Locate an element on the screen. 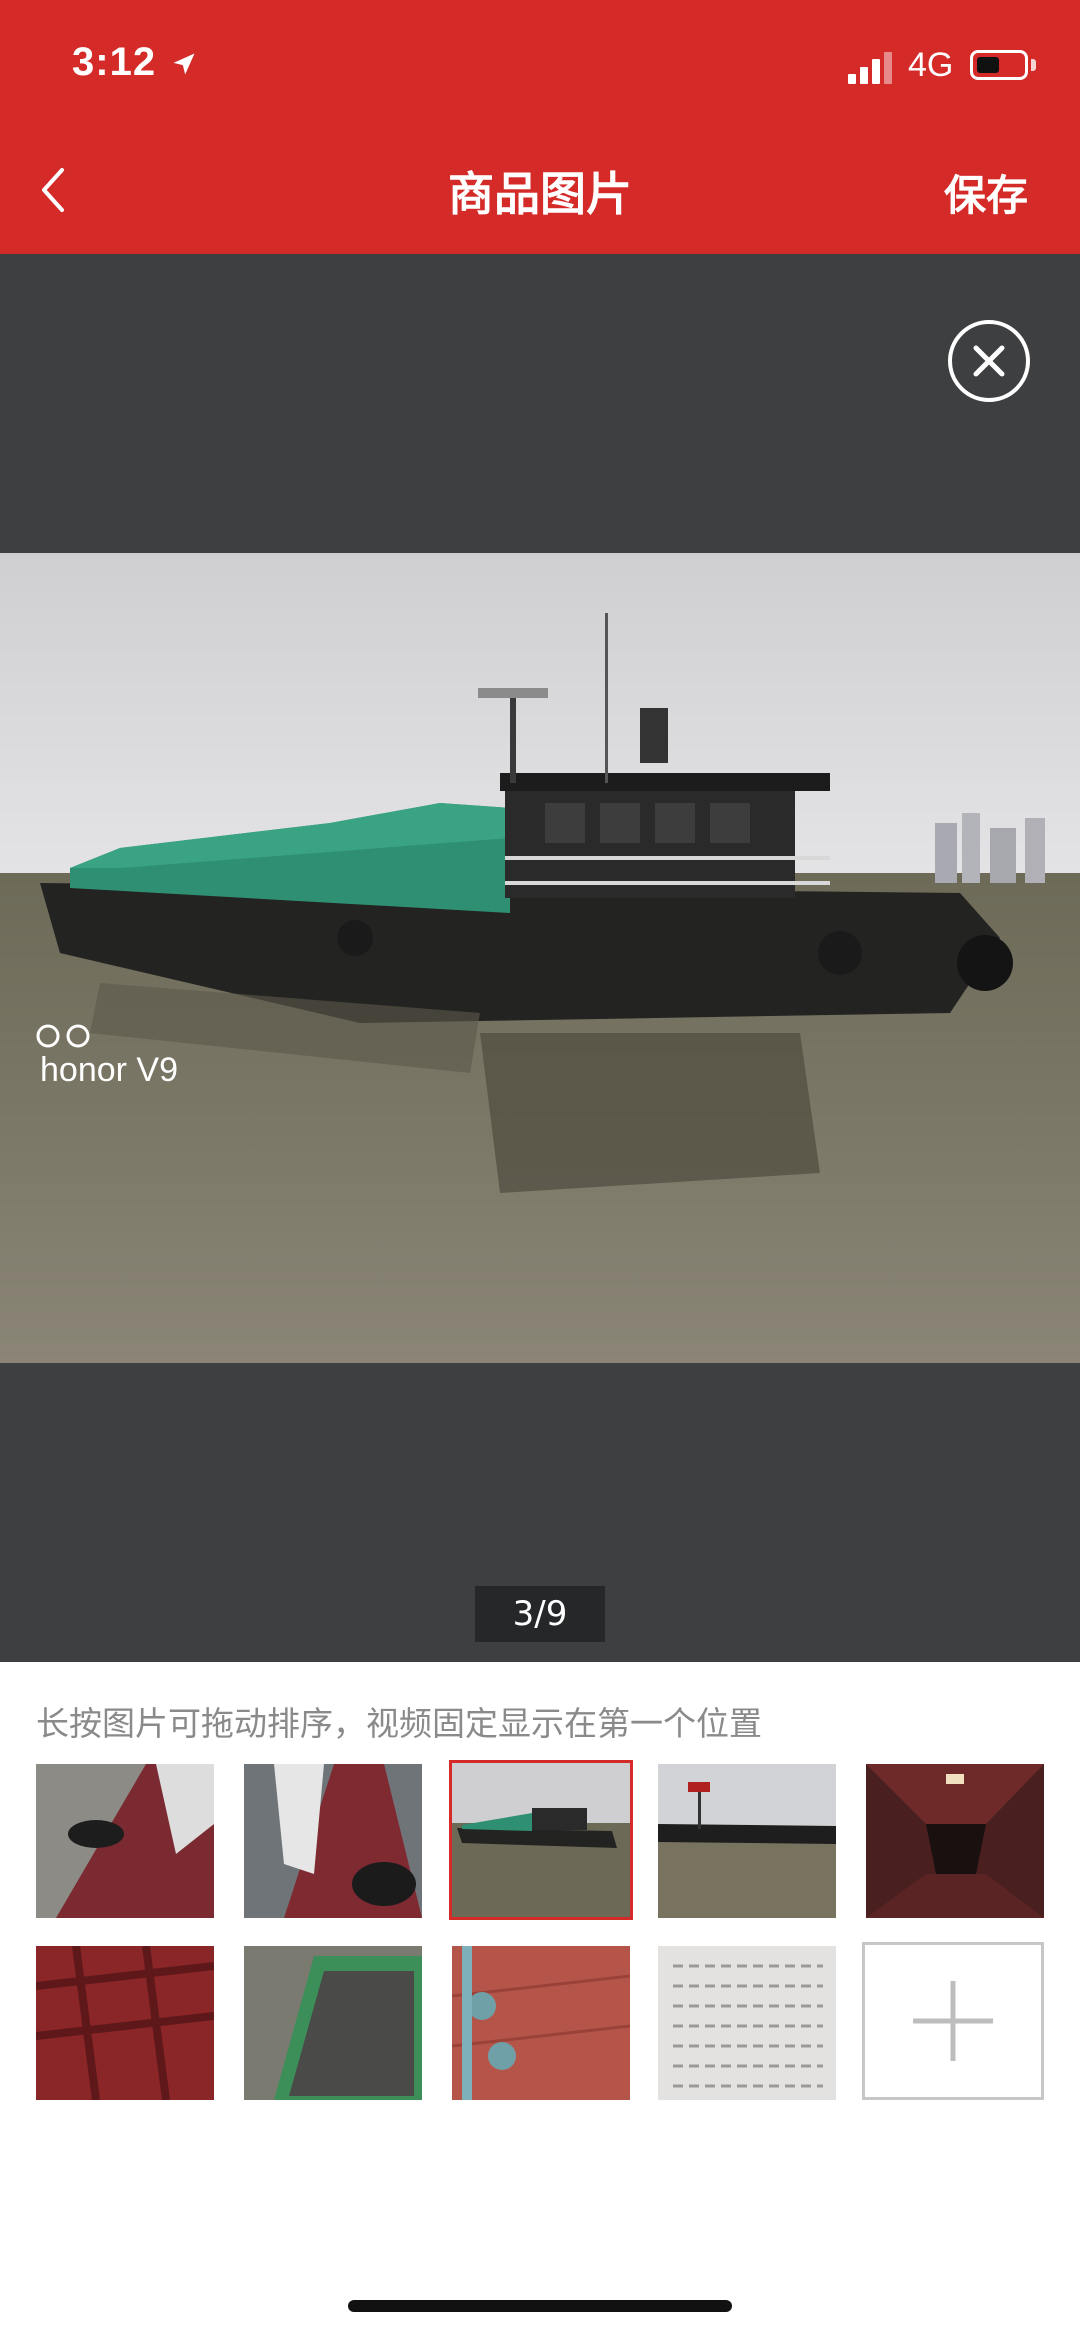  save-button: 保存 is located at coordinates (986, 192).